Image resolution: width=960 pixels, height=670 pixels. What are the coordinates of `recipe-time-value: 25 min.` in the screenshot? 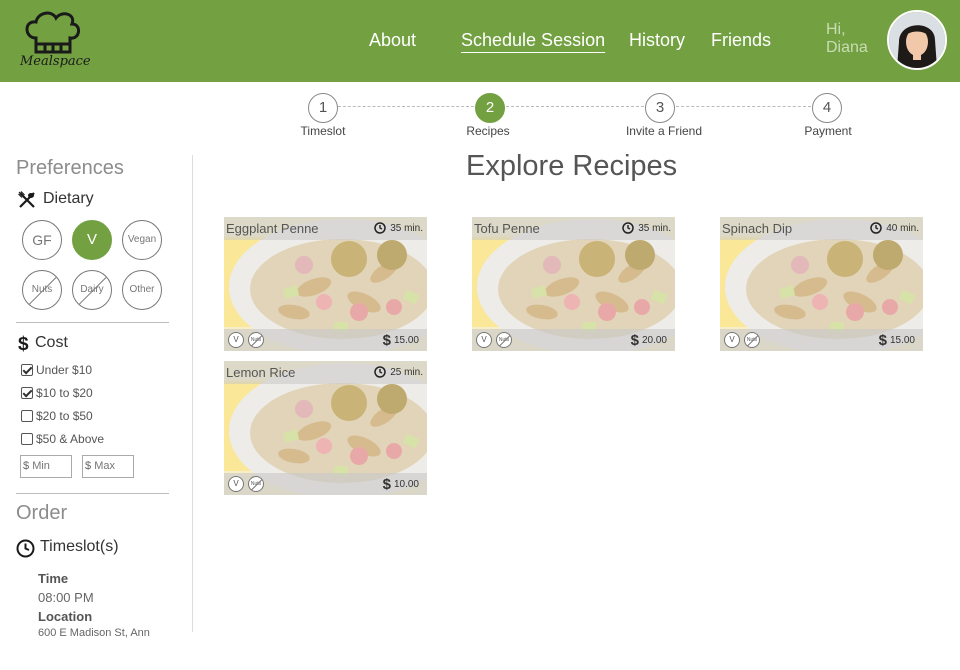 It's located at (406, 372).